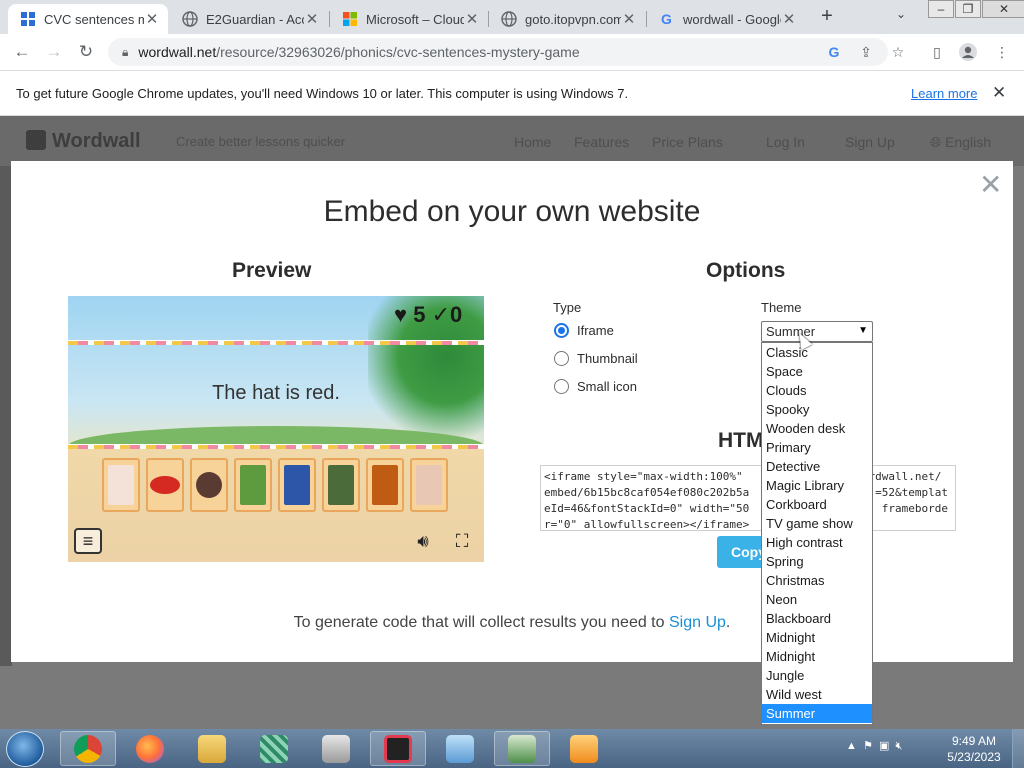 The image size is (1024, 768). I want to click on type-thumbnail-radio: Thumbnail, so click(596, 358).